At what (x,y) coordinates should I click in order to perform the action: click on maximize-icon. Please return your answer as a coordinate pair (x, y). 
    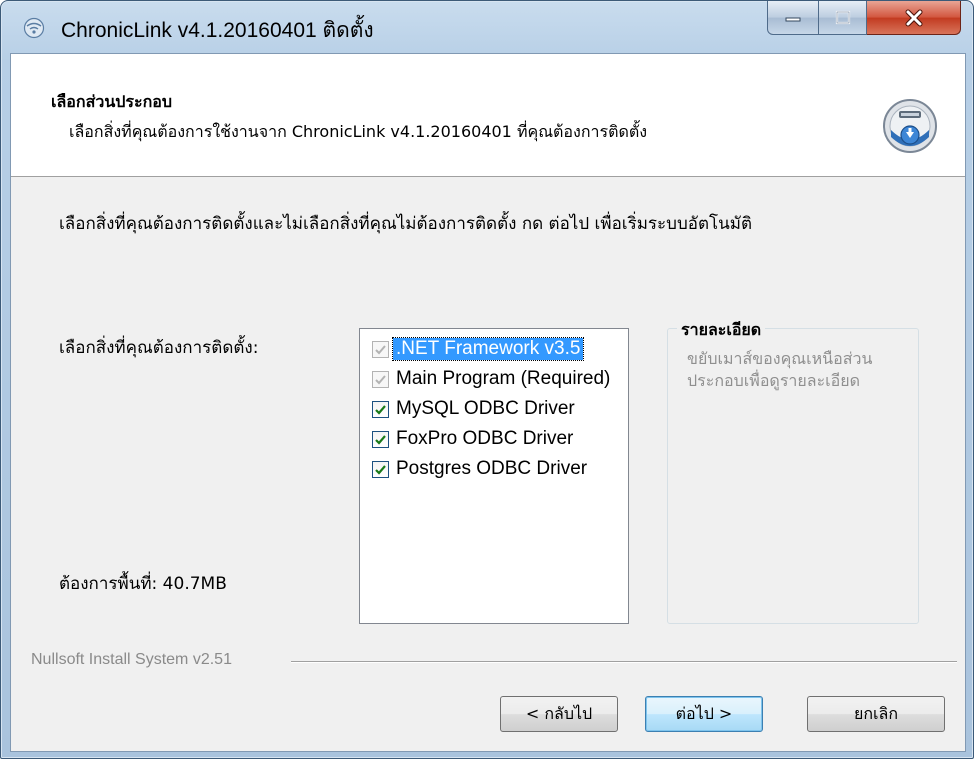
    Looking at the image, I should click on (842, 17).